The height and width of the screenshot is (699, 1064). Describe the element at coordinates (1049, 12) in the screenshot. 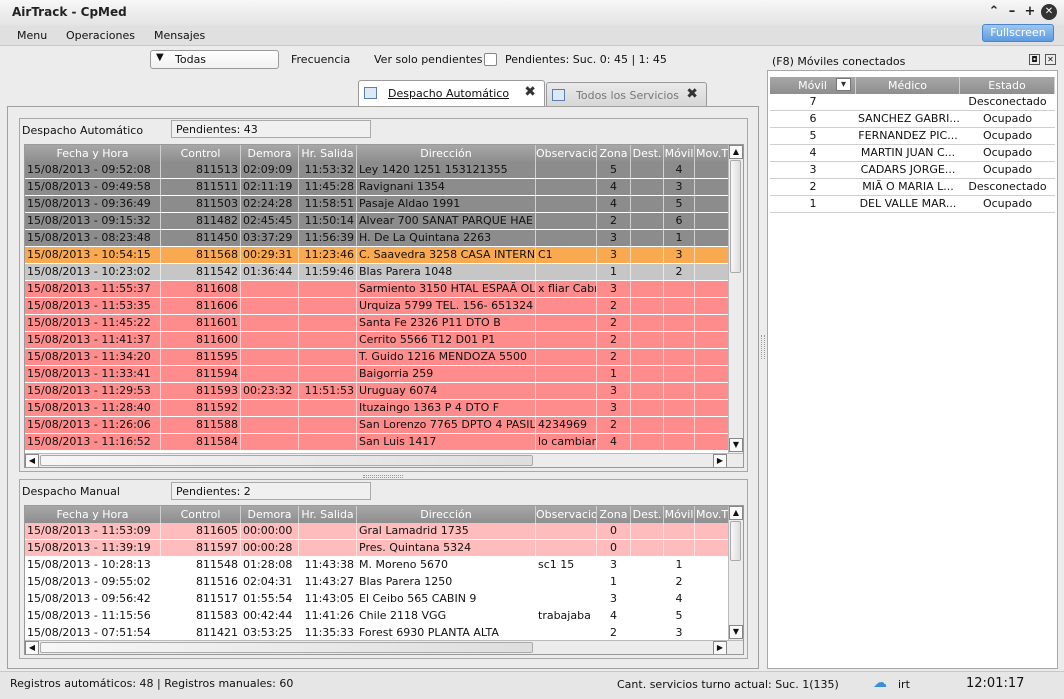

I see `close-icon: ✕` at that location.